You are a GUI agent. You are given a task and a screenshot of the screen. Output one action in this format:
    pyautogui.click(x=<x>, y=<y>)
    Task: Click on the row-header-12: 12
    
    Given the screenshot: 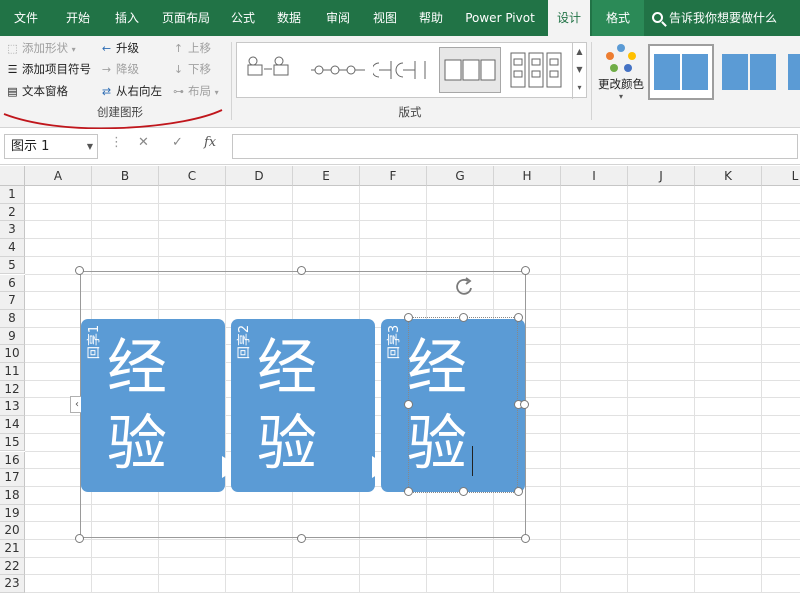 What is the action you would take?
    pyautogui.click(x=12, y=389)
    